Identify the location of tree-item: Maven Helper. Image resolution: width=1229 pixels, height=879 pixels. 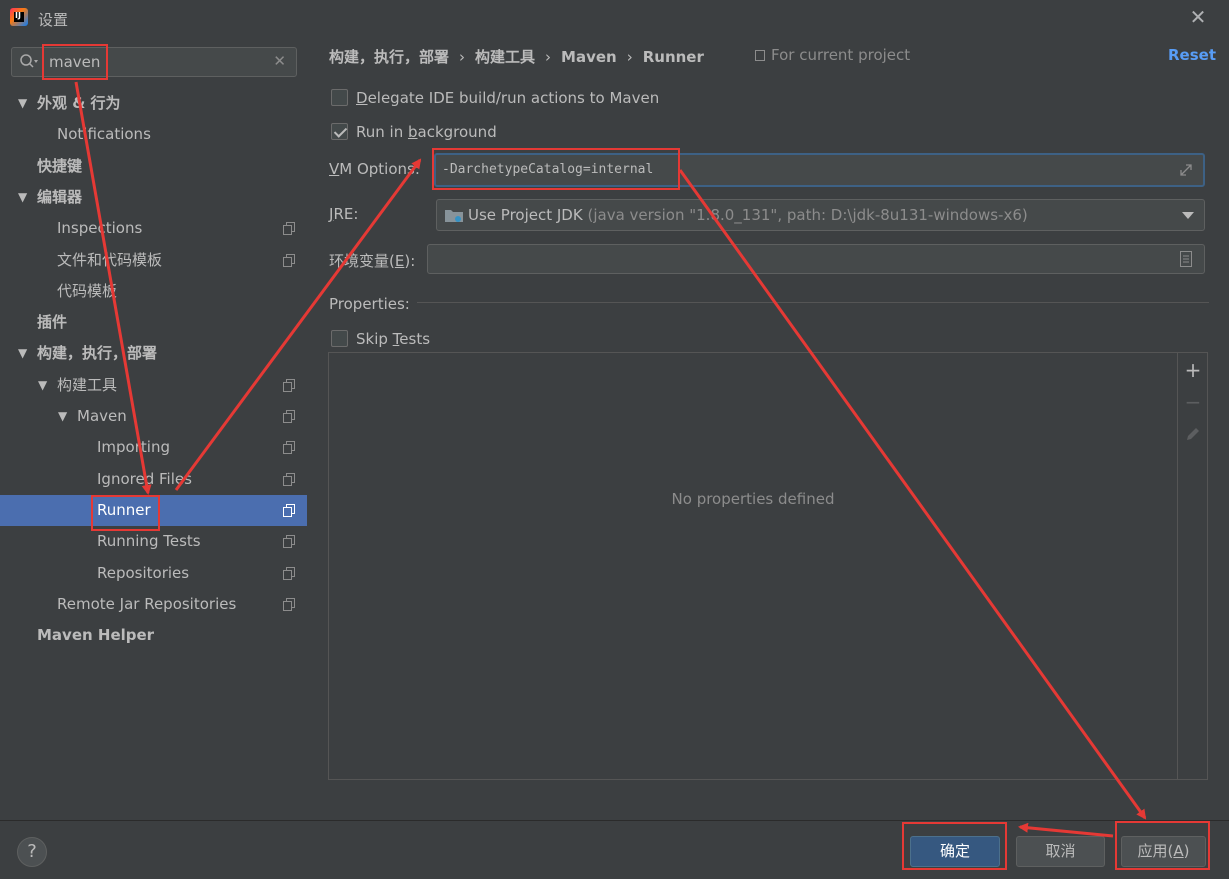
(153, 635).